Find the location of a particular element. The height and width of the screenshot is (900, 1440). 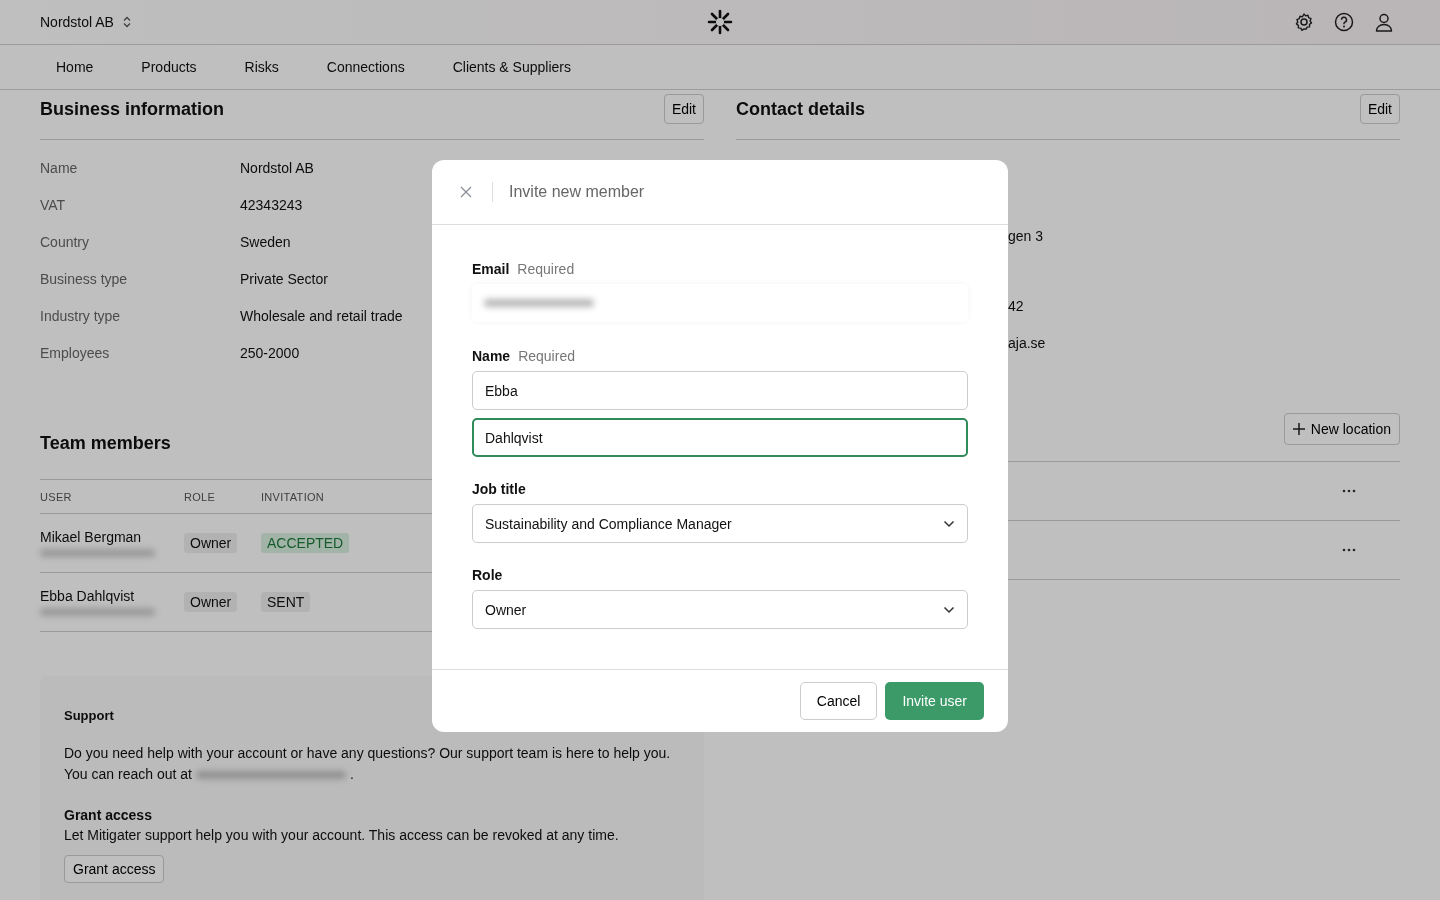

last-name-field: Dahlqvist is located at coordinates (720, 437).